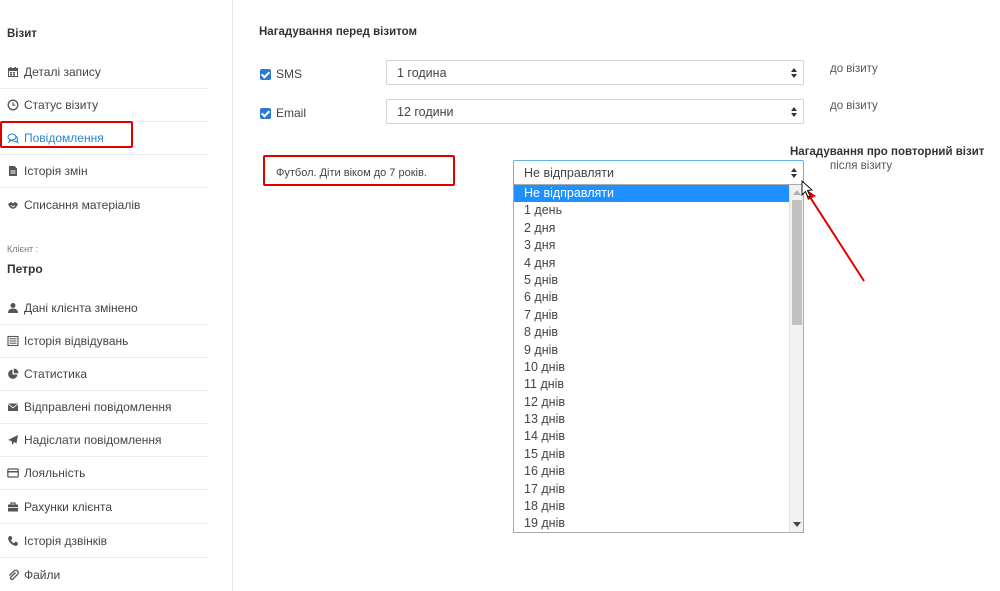 The height and width of the screenshot is (591, 1000). I want to click on sidebar-item-change-history: Історія змін, so click(104, 171).